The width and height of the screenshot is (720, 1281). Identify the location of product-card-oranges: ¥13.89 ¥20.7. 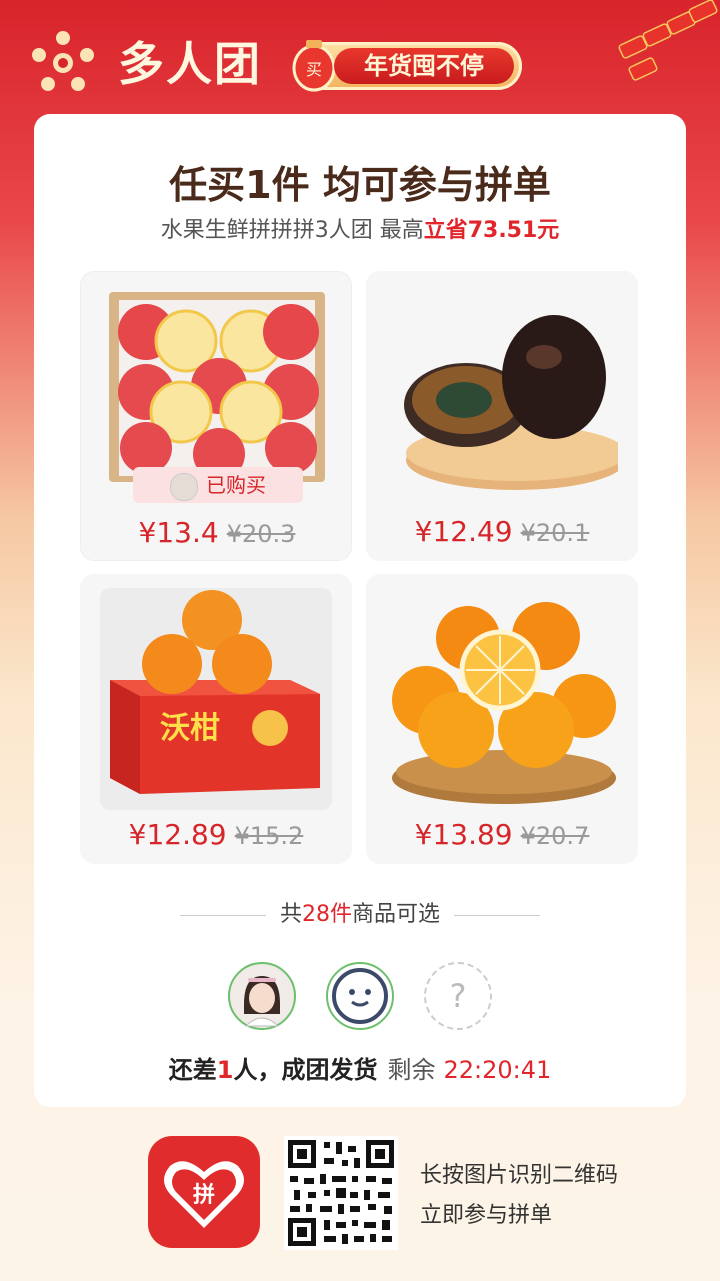
(502, 719).